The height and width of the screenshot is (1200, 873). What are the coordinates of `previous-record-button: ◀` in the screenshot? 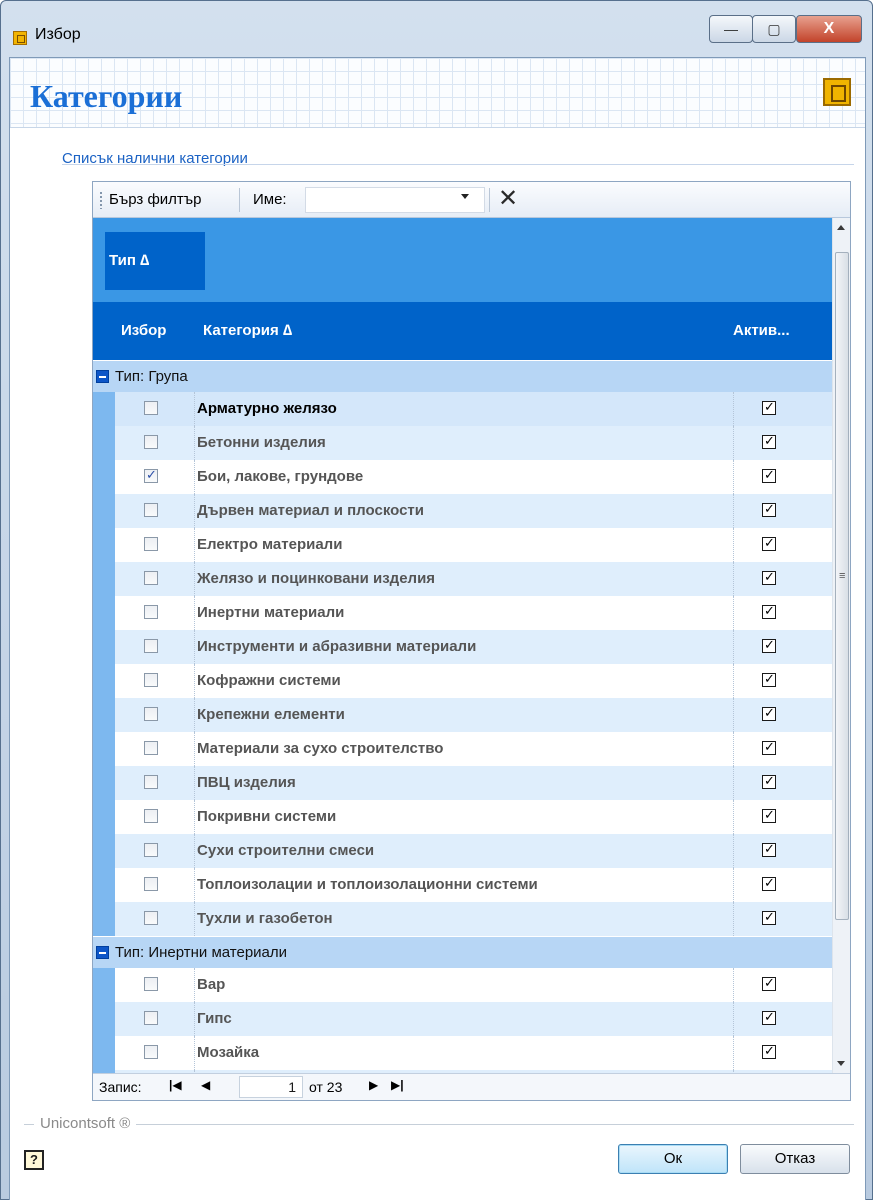 It's located at (205, 1087).